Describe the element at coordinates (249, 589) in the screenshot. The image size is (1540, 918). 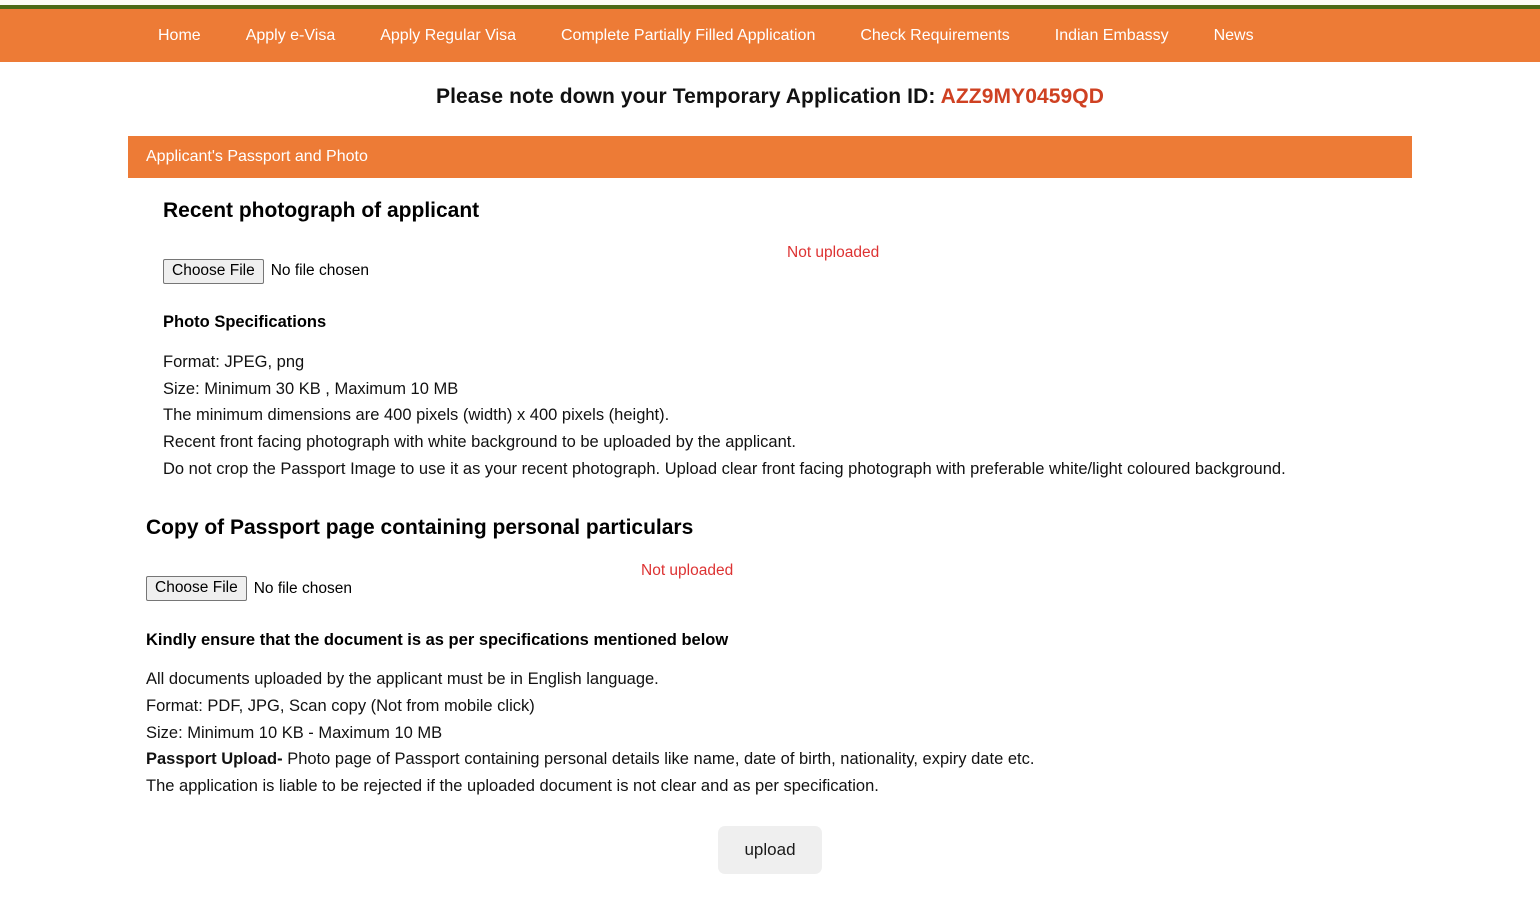
I see `passport-file-input: Choose File No file chosen` at that location.